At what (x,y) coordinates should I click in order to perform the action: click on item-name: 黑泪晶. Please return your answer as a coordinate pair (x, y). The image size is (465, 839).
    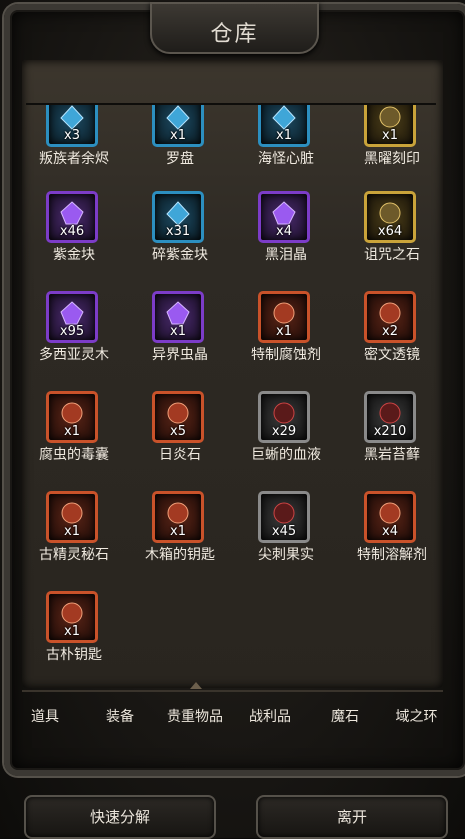
    Looking at the image, I should click on (286, 255).